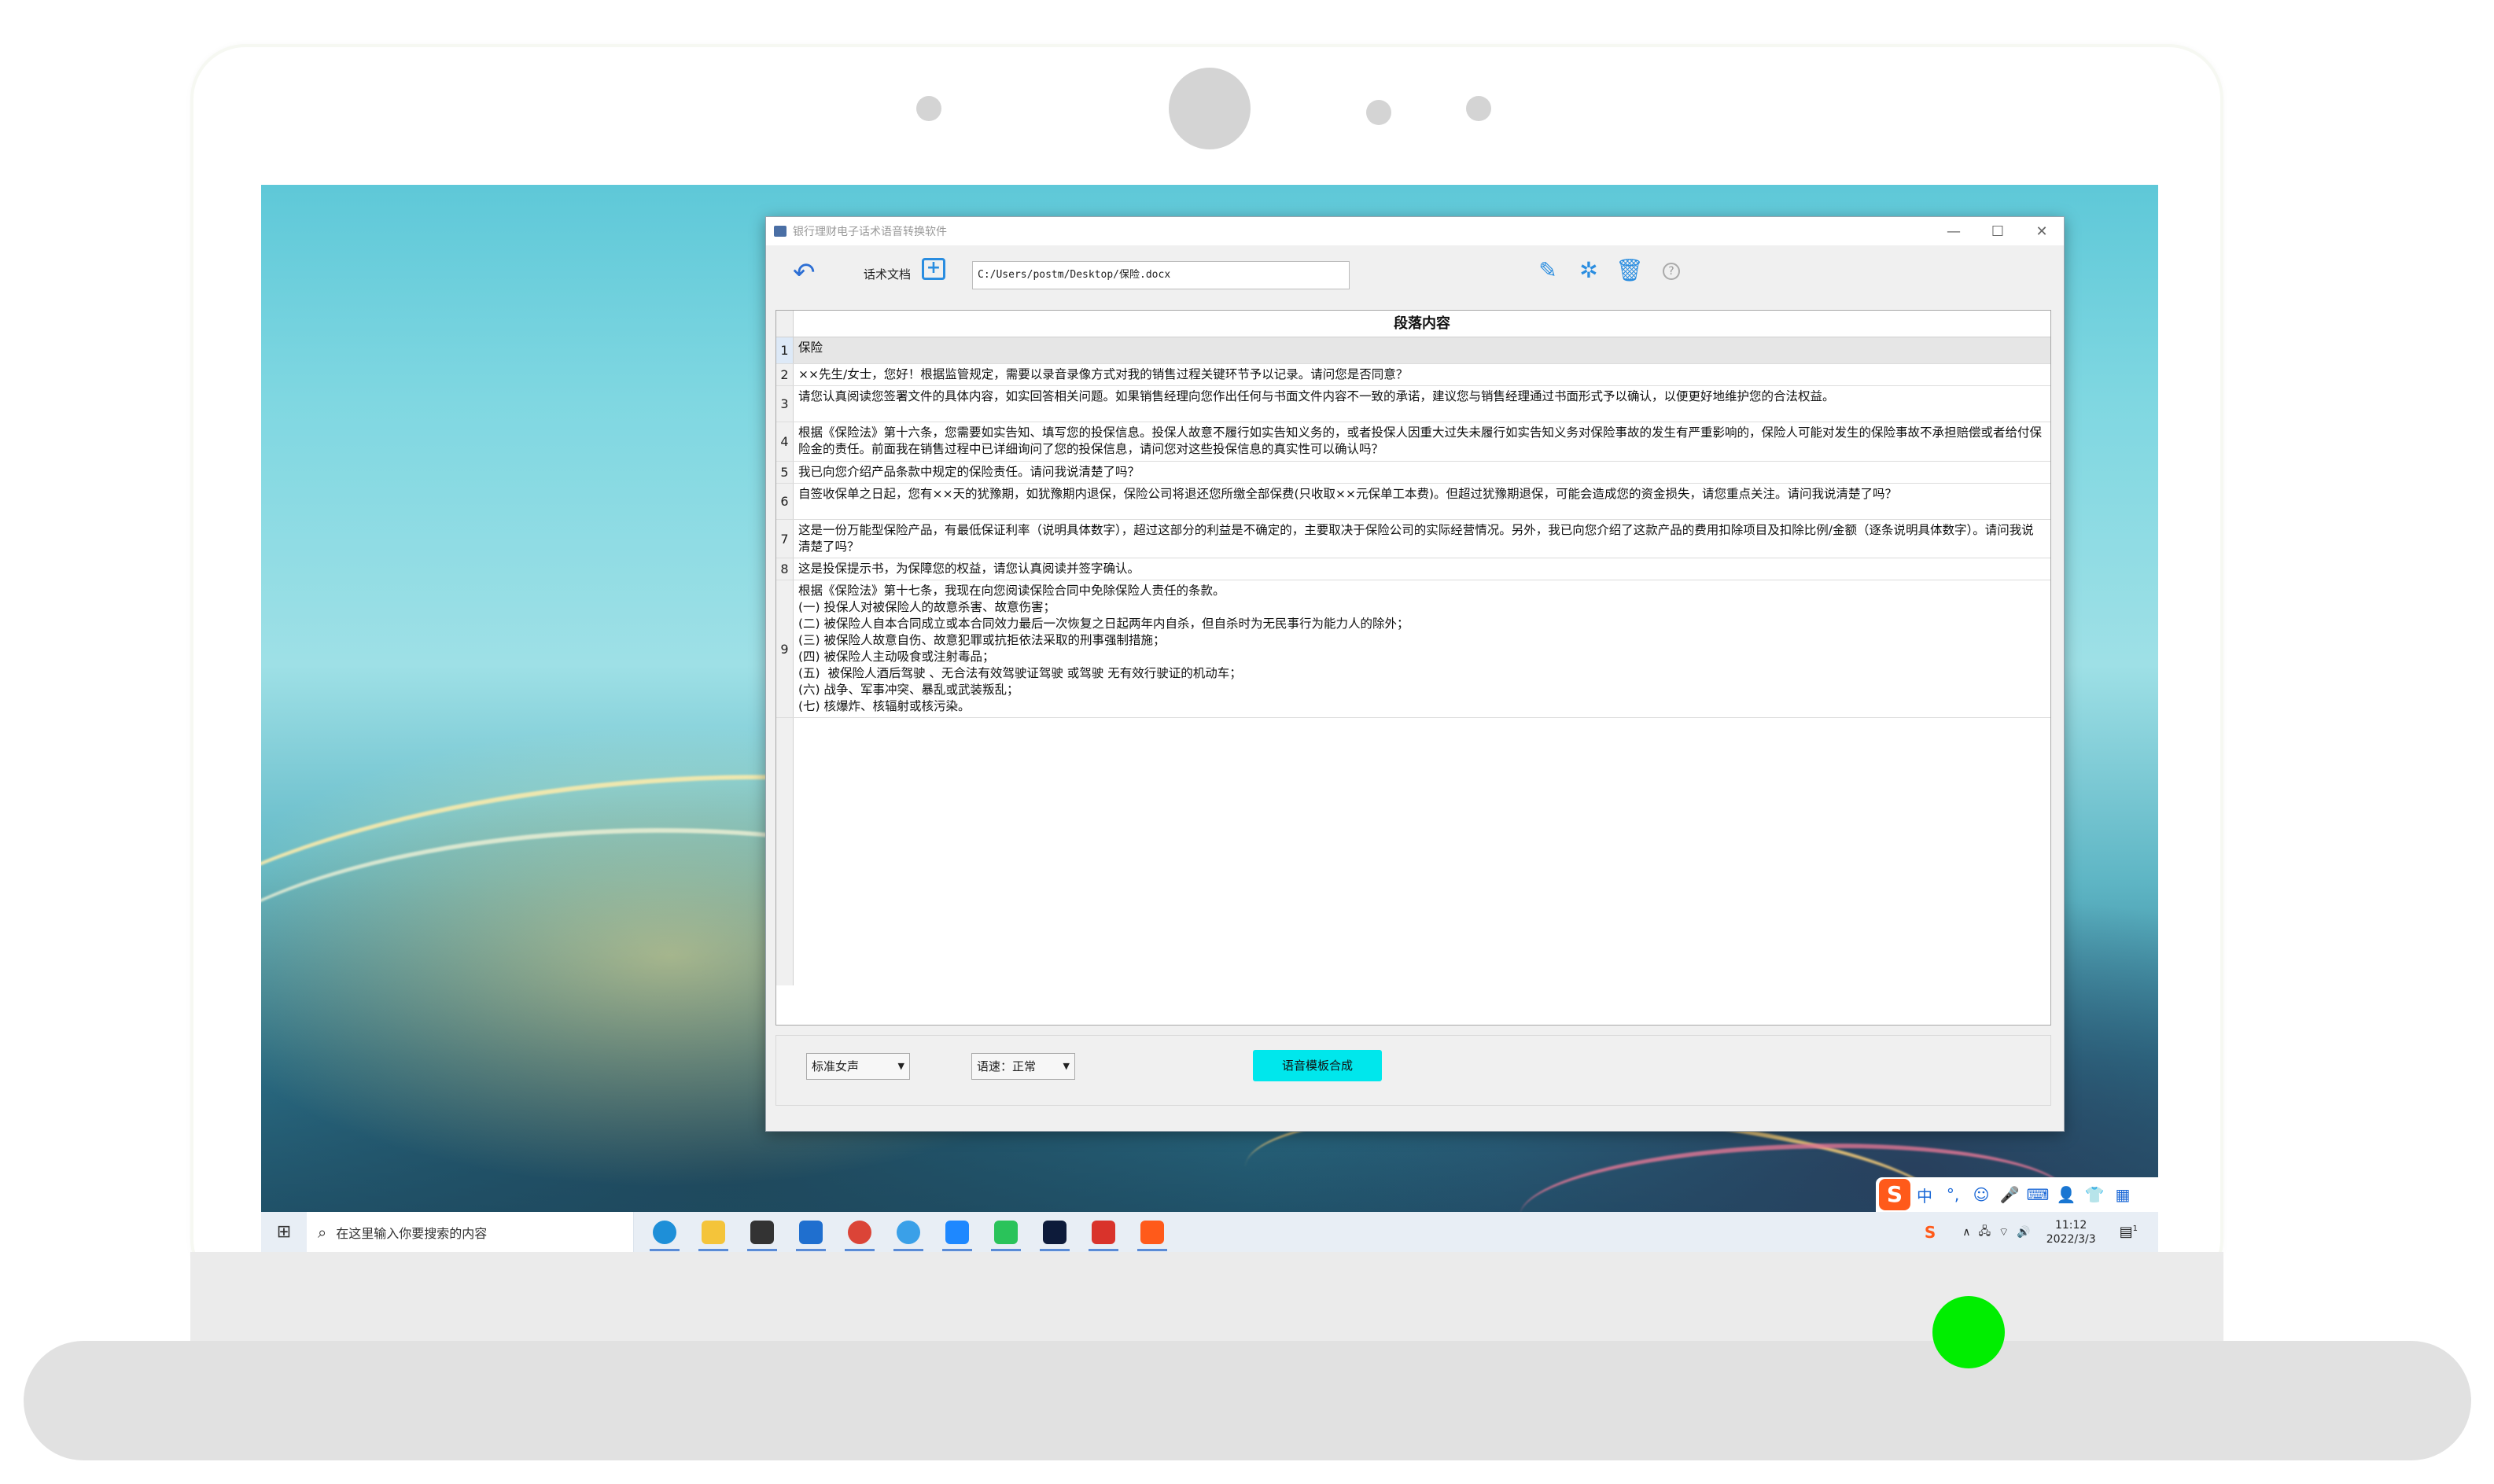 The image size is (2494, 1484). I want to click on sogou-tray-icon: S, so click(1931, 1232).